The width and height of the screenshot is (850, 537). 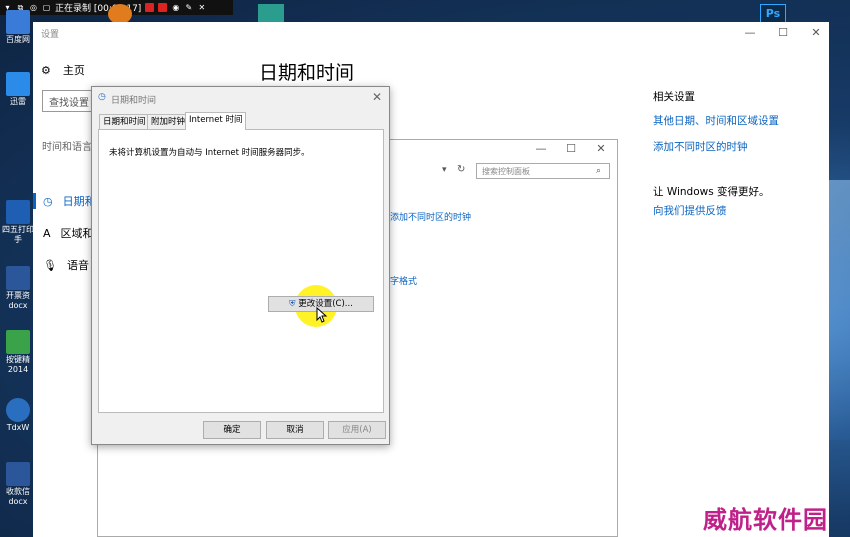 I want to click on dropdown-icon: ▾, so click(x=444, y=170).